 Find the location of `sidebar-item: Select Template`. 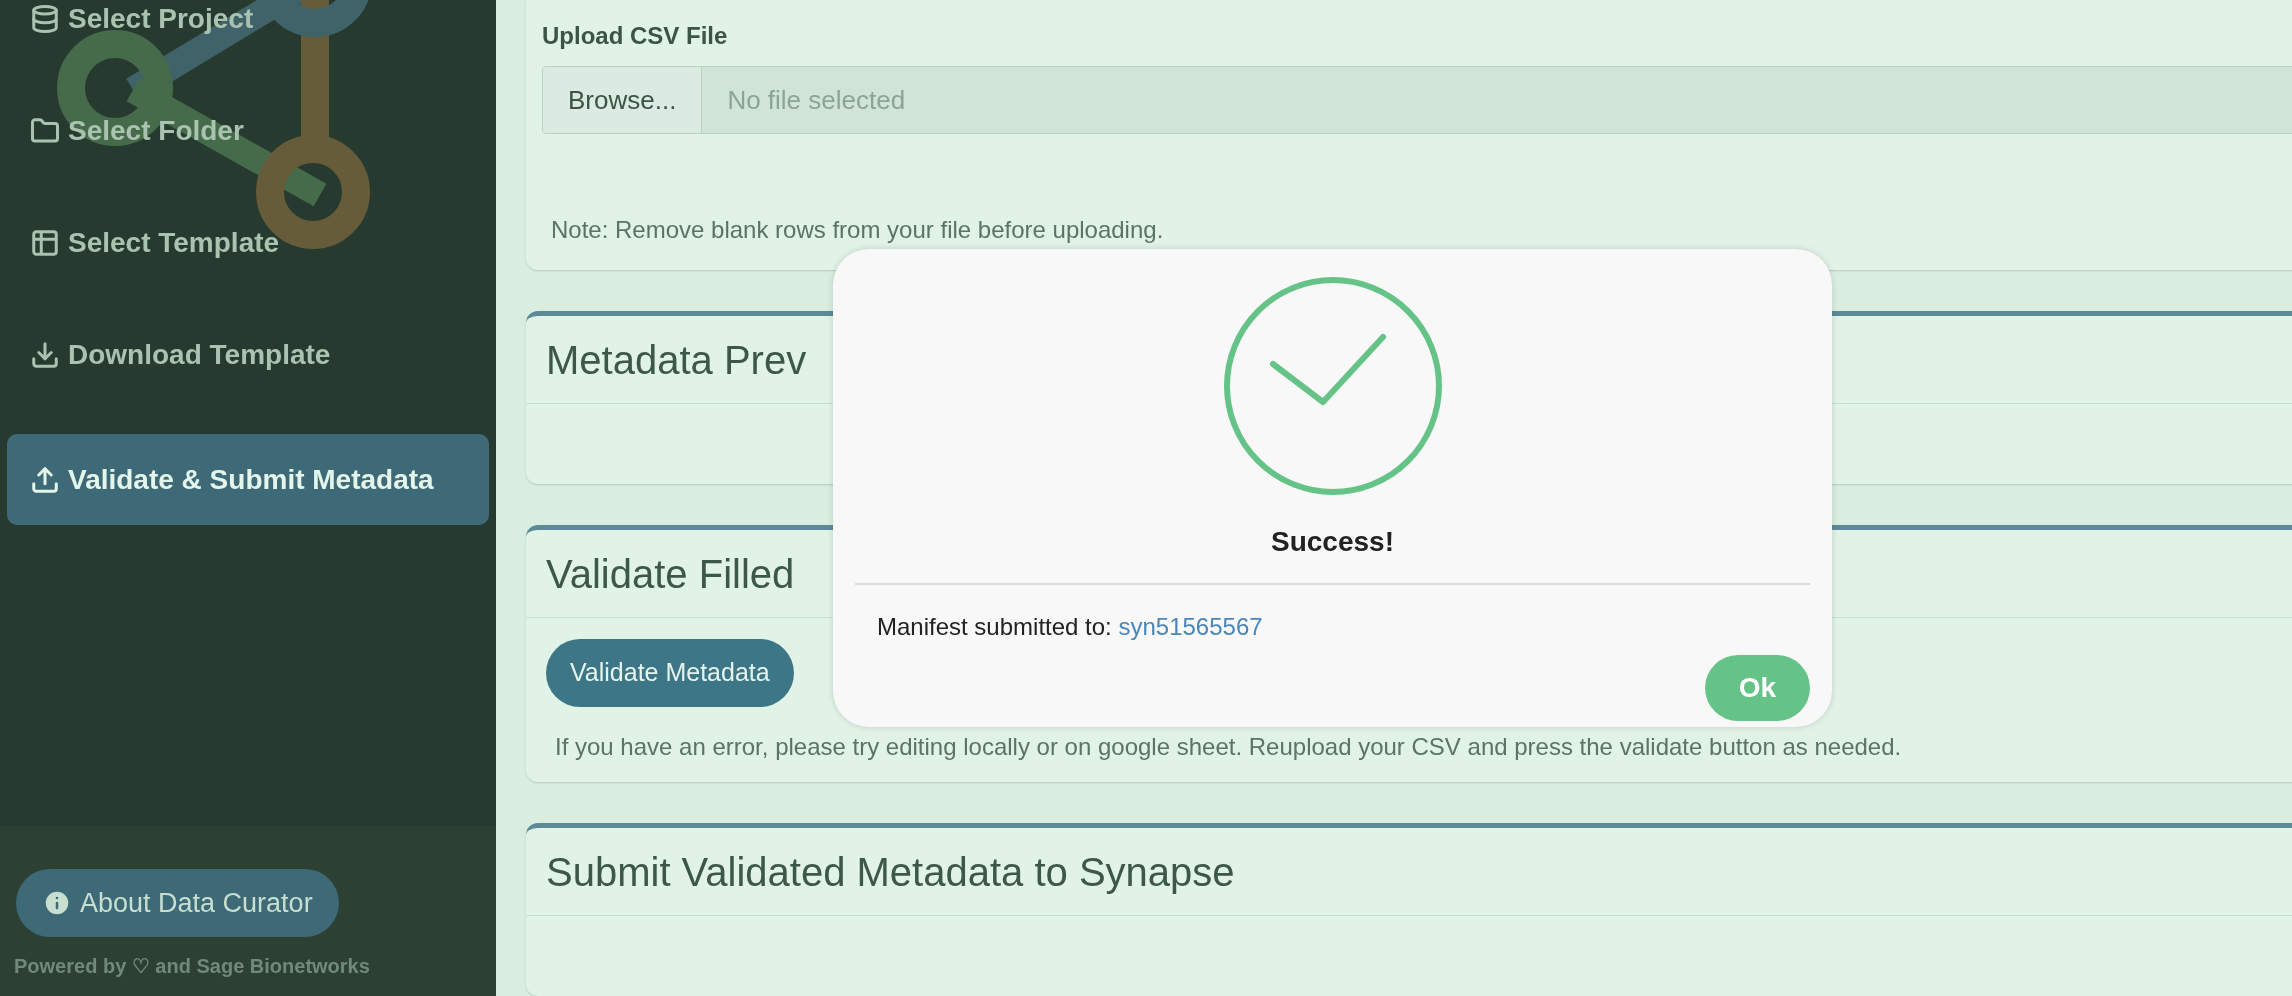

sidebar-item: Select Template is located at coordinates (248, 243).